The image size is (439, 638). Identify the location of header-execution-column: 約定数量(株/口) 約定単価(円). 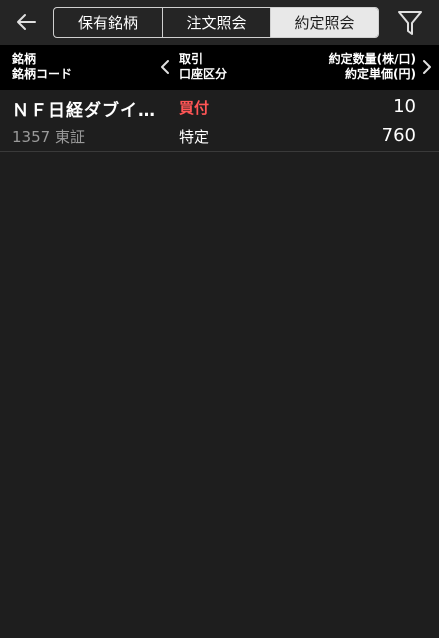
(372, 67).